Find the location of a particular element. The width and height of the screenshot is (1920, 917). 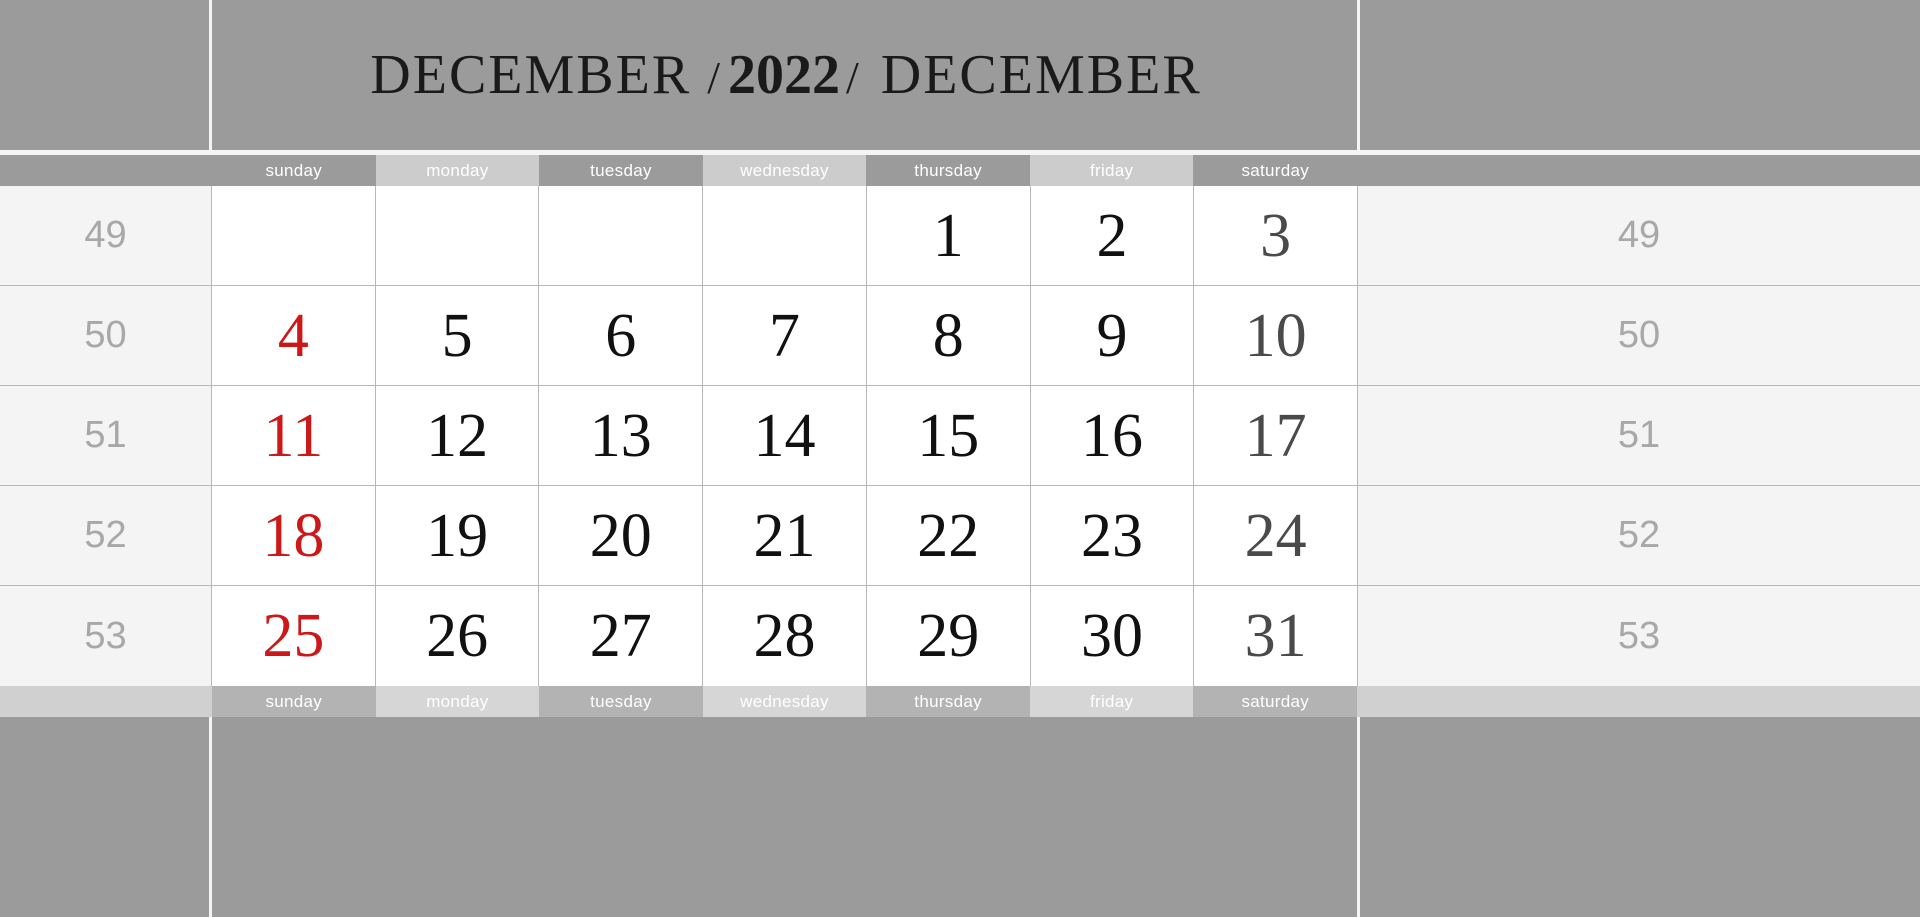

week-row: 51 11 12 13 14 15 16 17 51 is located at coordinates (960, 436).